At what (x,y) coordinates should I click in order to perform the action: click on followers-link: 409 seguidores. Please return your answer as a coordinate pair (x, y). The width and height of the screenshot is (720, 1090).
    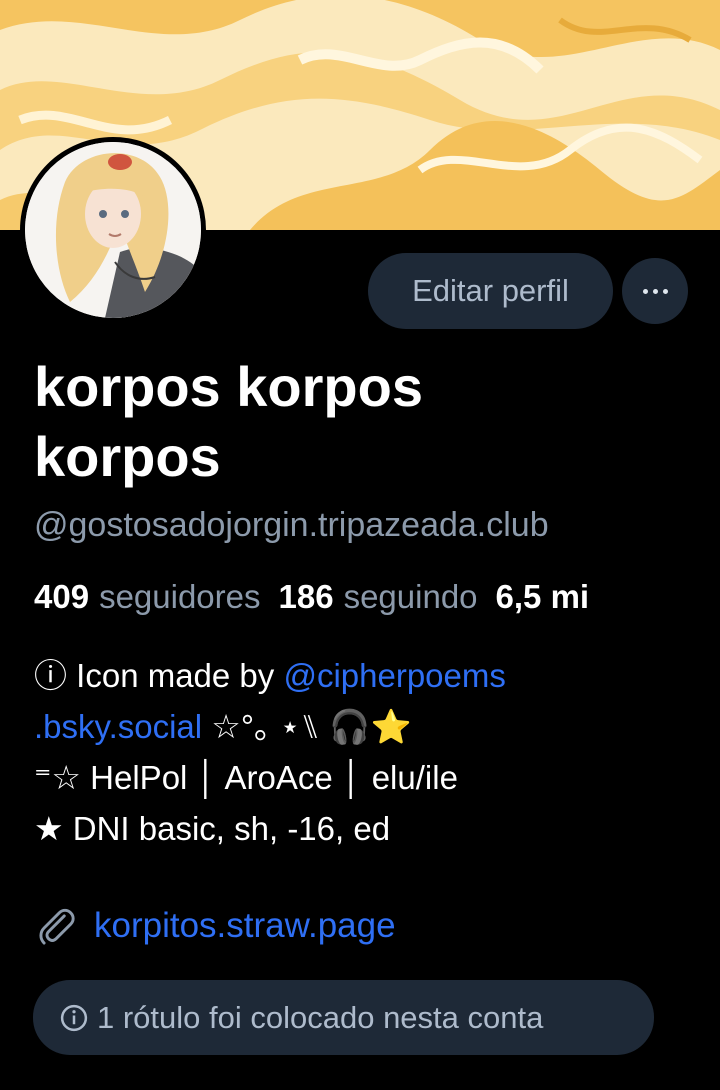
    Looking at the image, I should click on (156, 597).